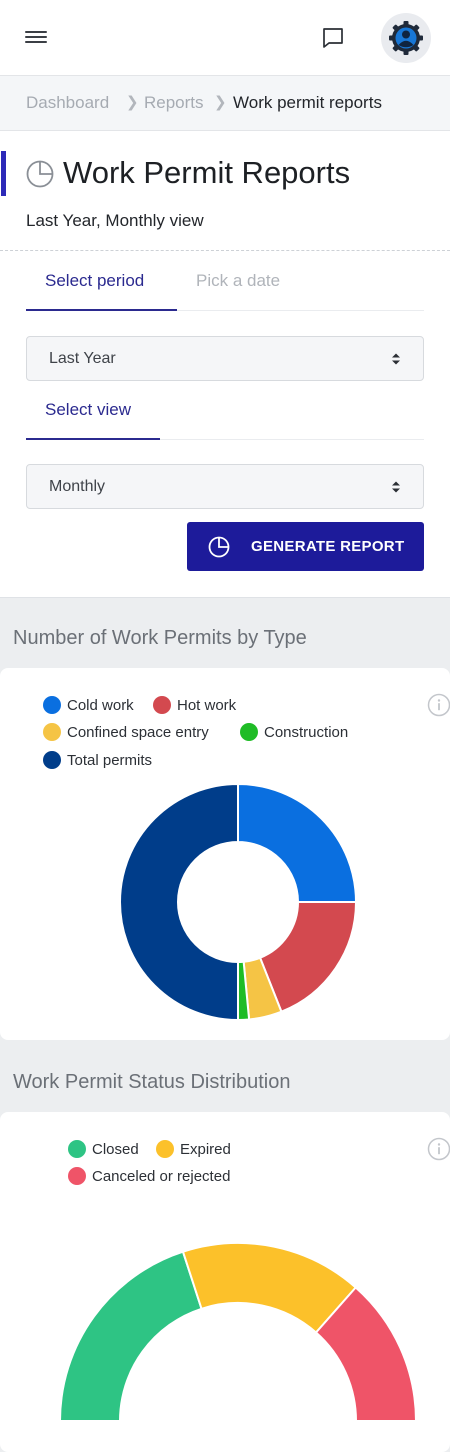 The width and height of the screenshot is (450, 1452). Describe the element at coordinates (238, 1332) in the screenshot. I see `work-permit-status-half-donut` at that location.